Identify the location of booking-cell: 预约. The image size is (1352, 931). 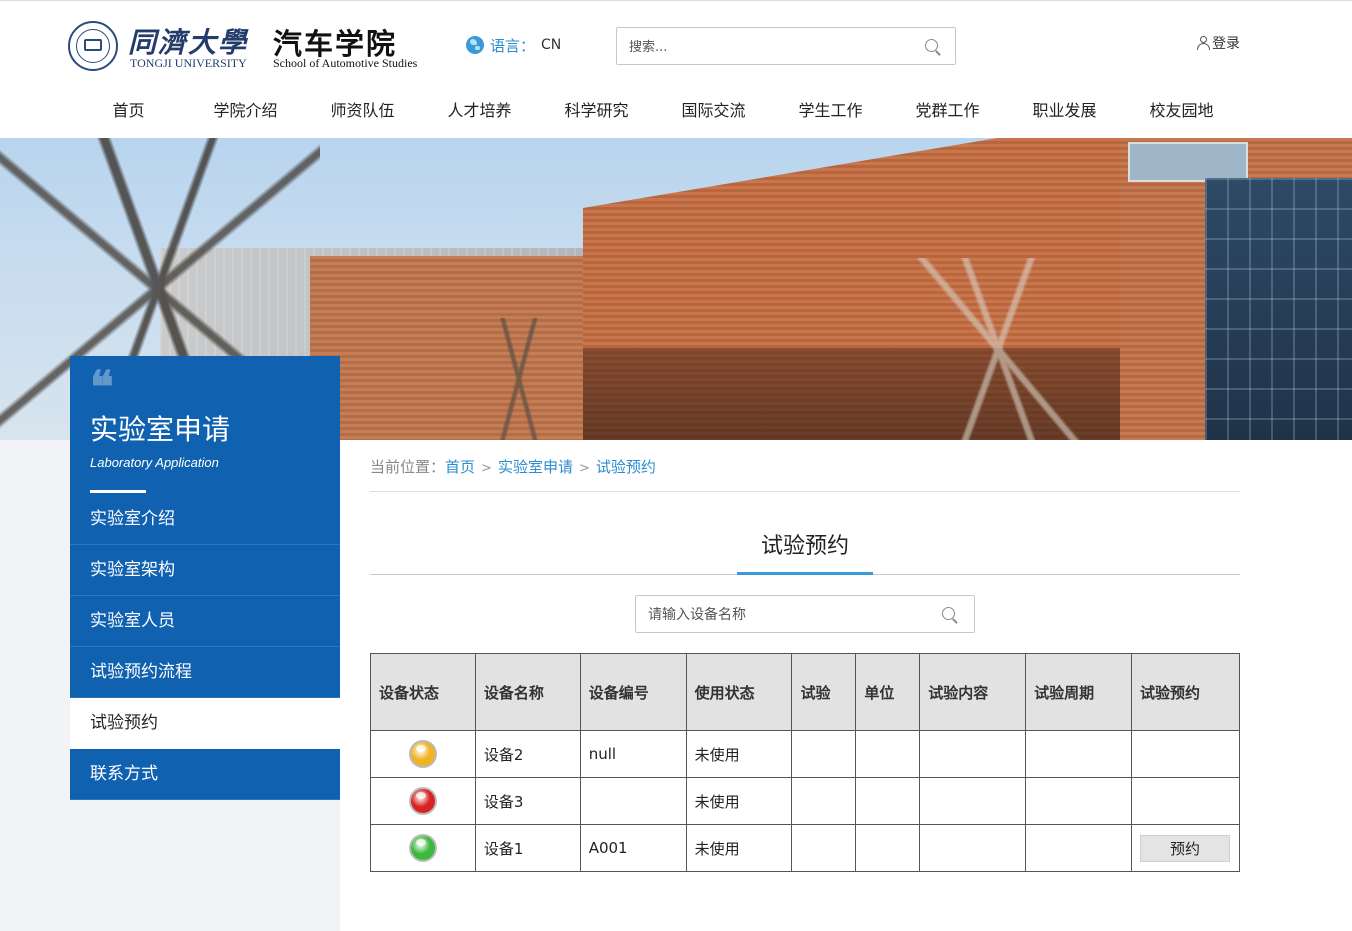
(1185, 848).